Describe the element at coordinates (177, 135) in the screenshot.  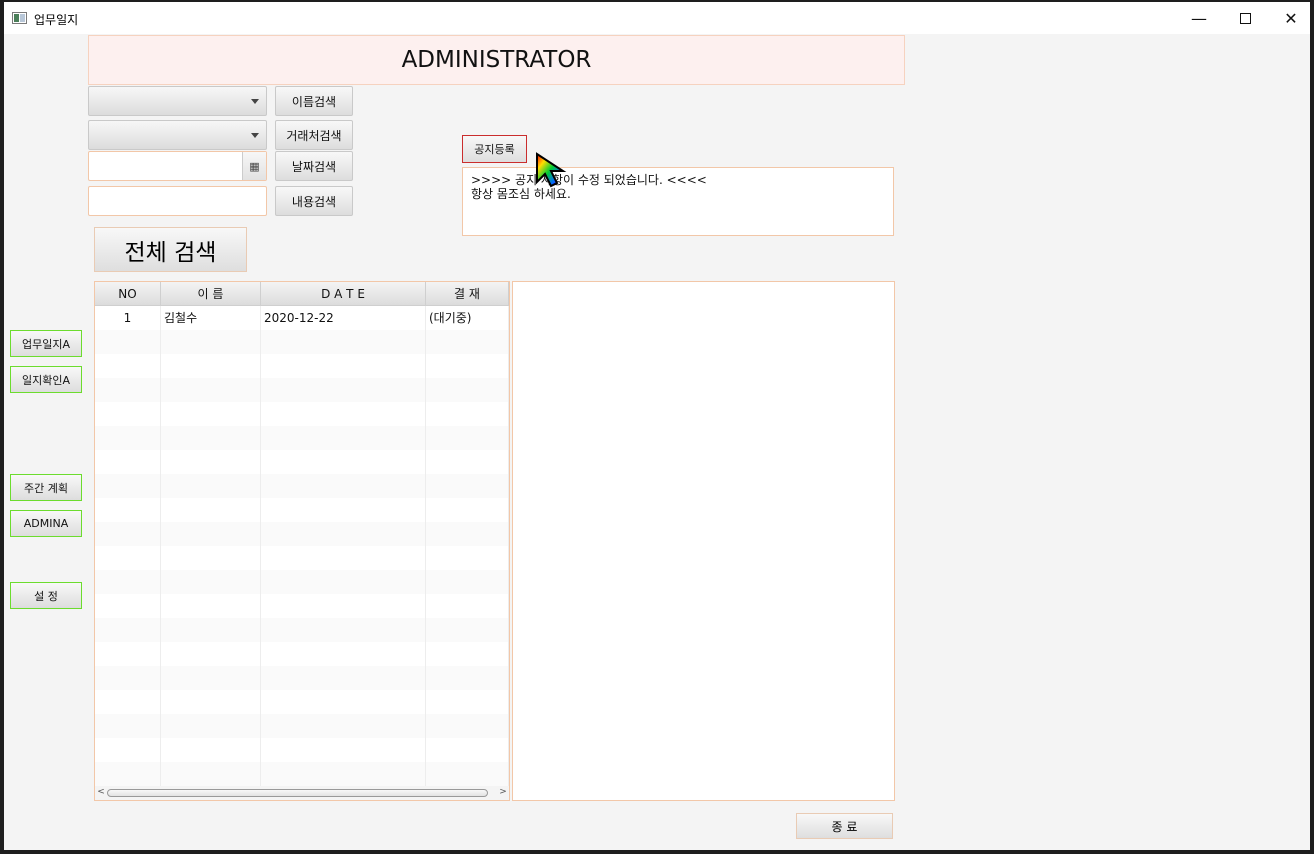
I see `client-combo` at that location.